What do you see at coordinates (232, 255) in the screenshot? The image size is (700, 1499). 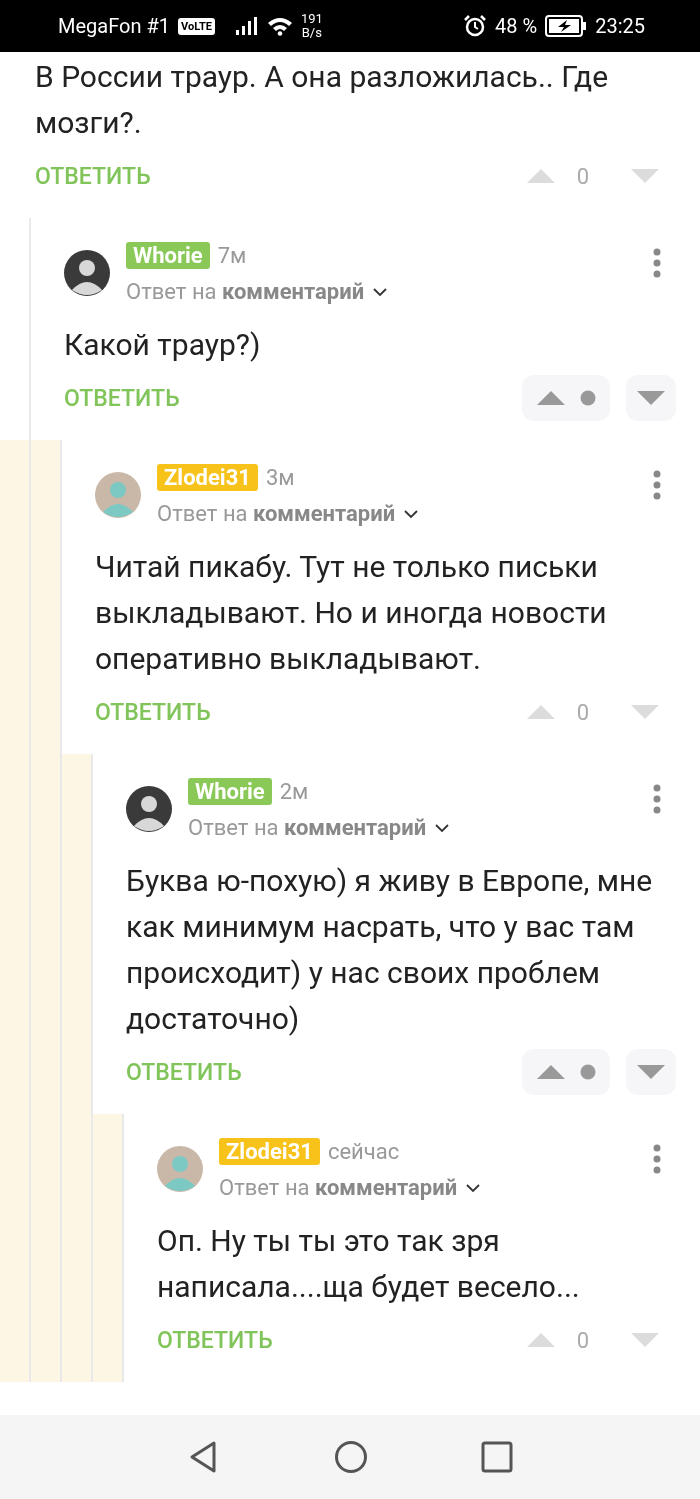 I see `comment-time: 7м` at bounding box center [232, 255].